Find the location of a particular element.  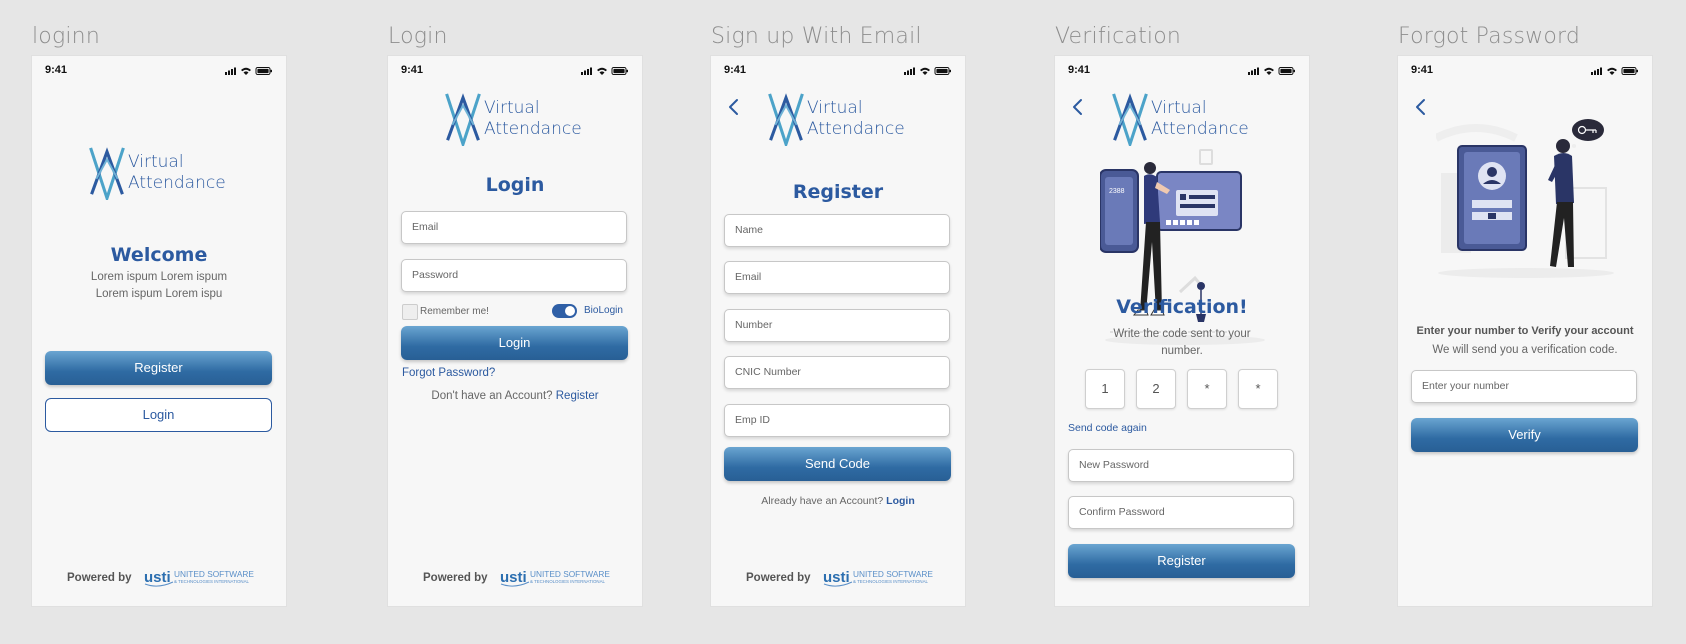

verification-sub-2: number. is located at coordinates (1182, 351).